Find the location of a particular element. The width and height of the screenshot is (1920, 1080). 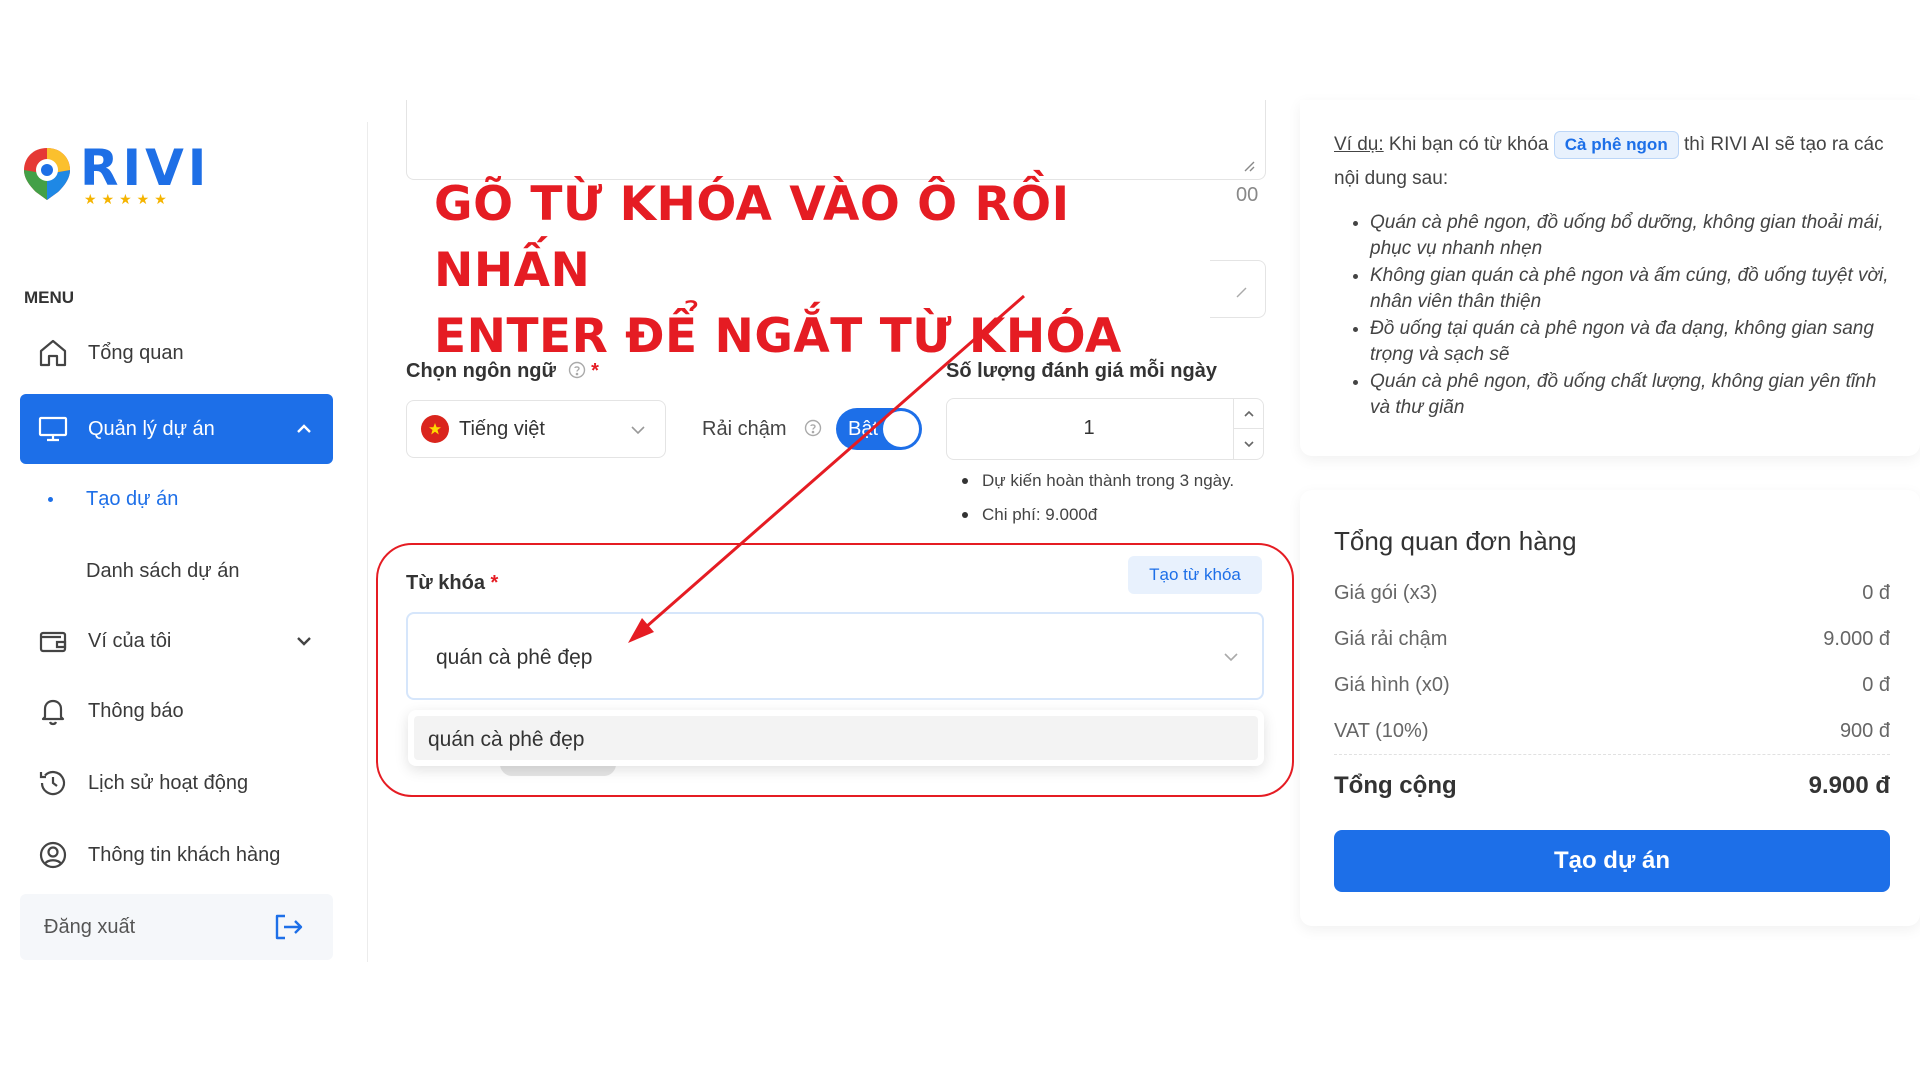

sidebar-item-activity-history: Lịch sử hoạt động is located at coordinates (176, 783).